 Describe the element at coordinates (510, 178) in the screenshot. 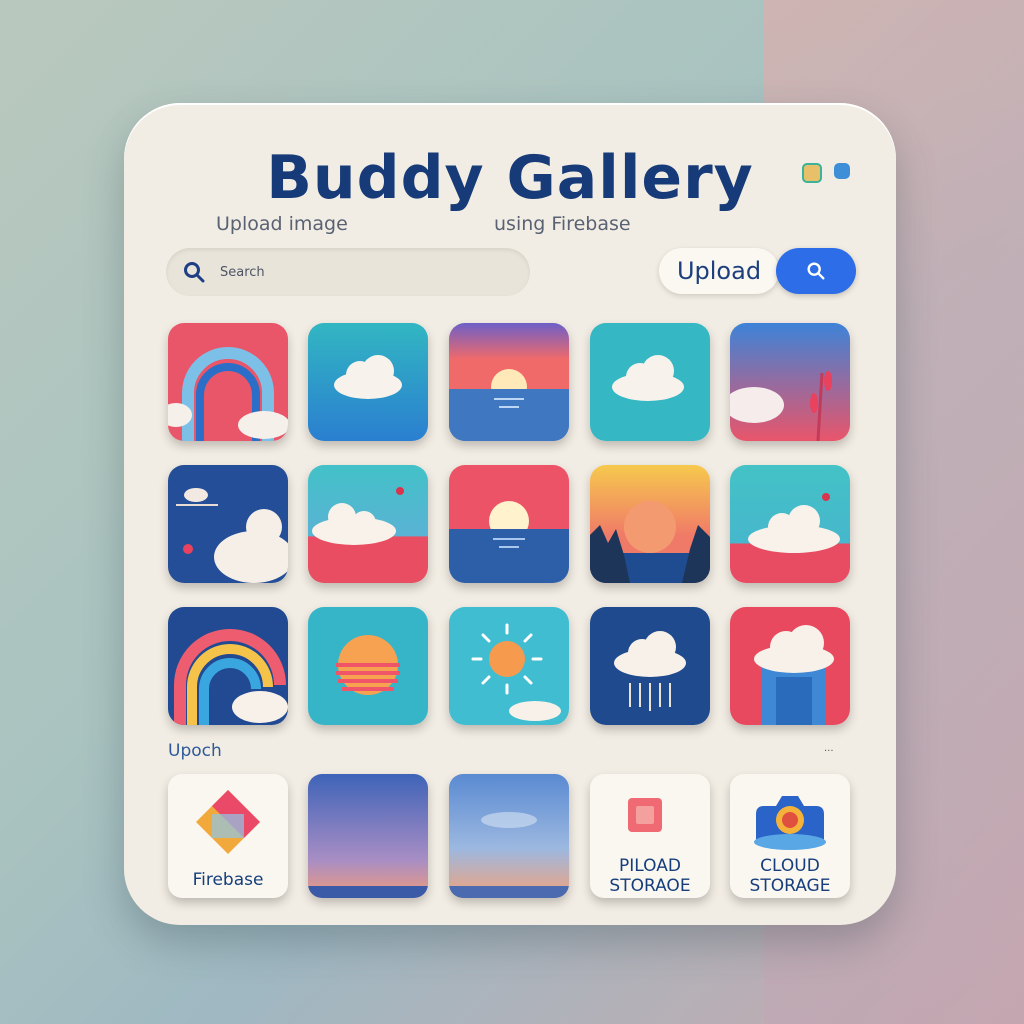

I see `app-title: Buddy Gallery` at that location.